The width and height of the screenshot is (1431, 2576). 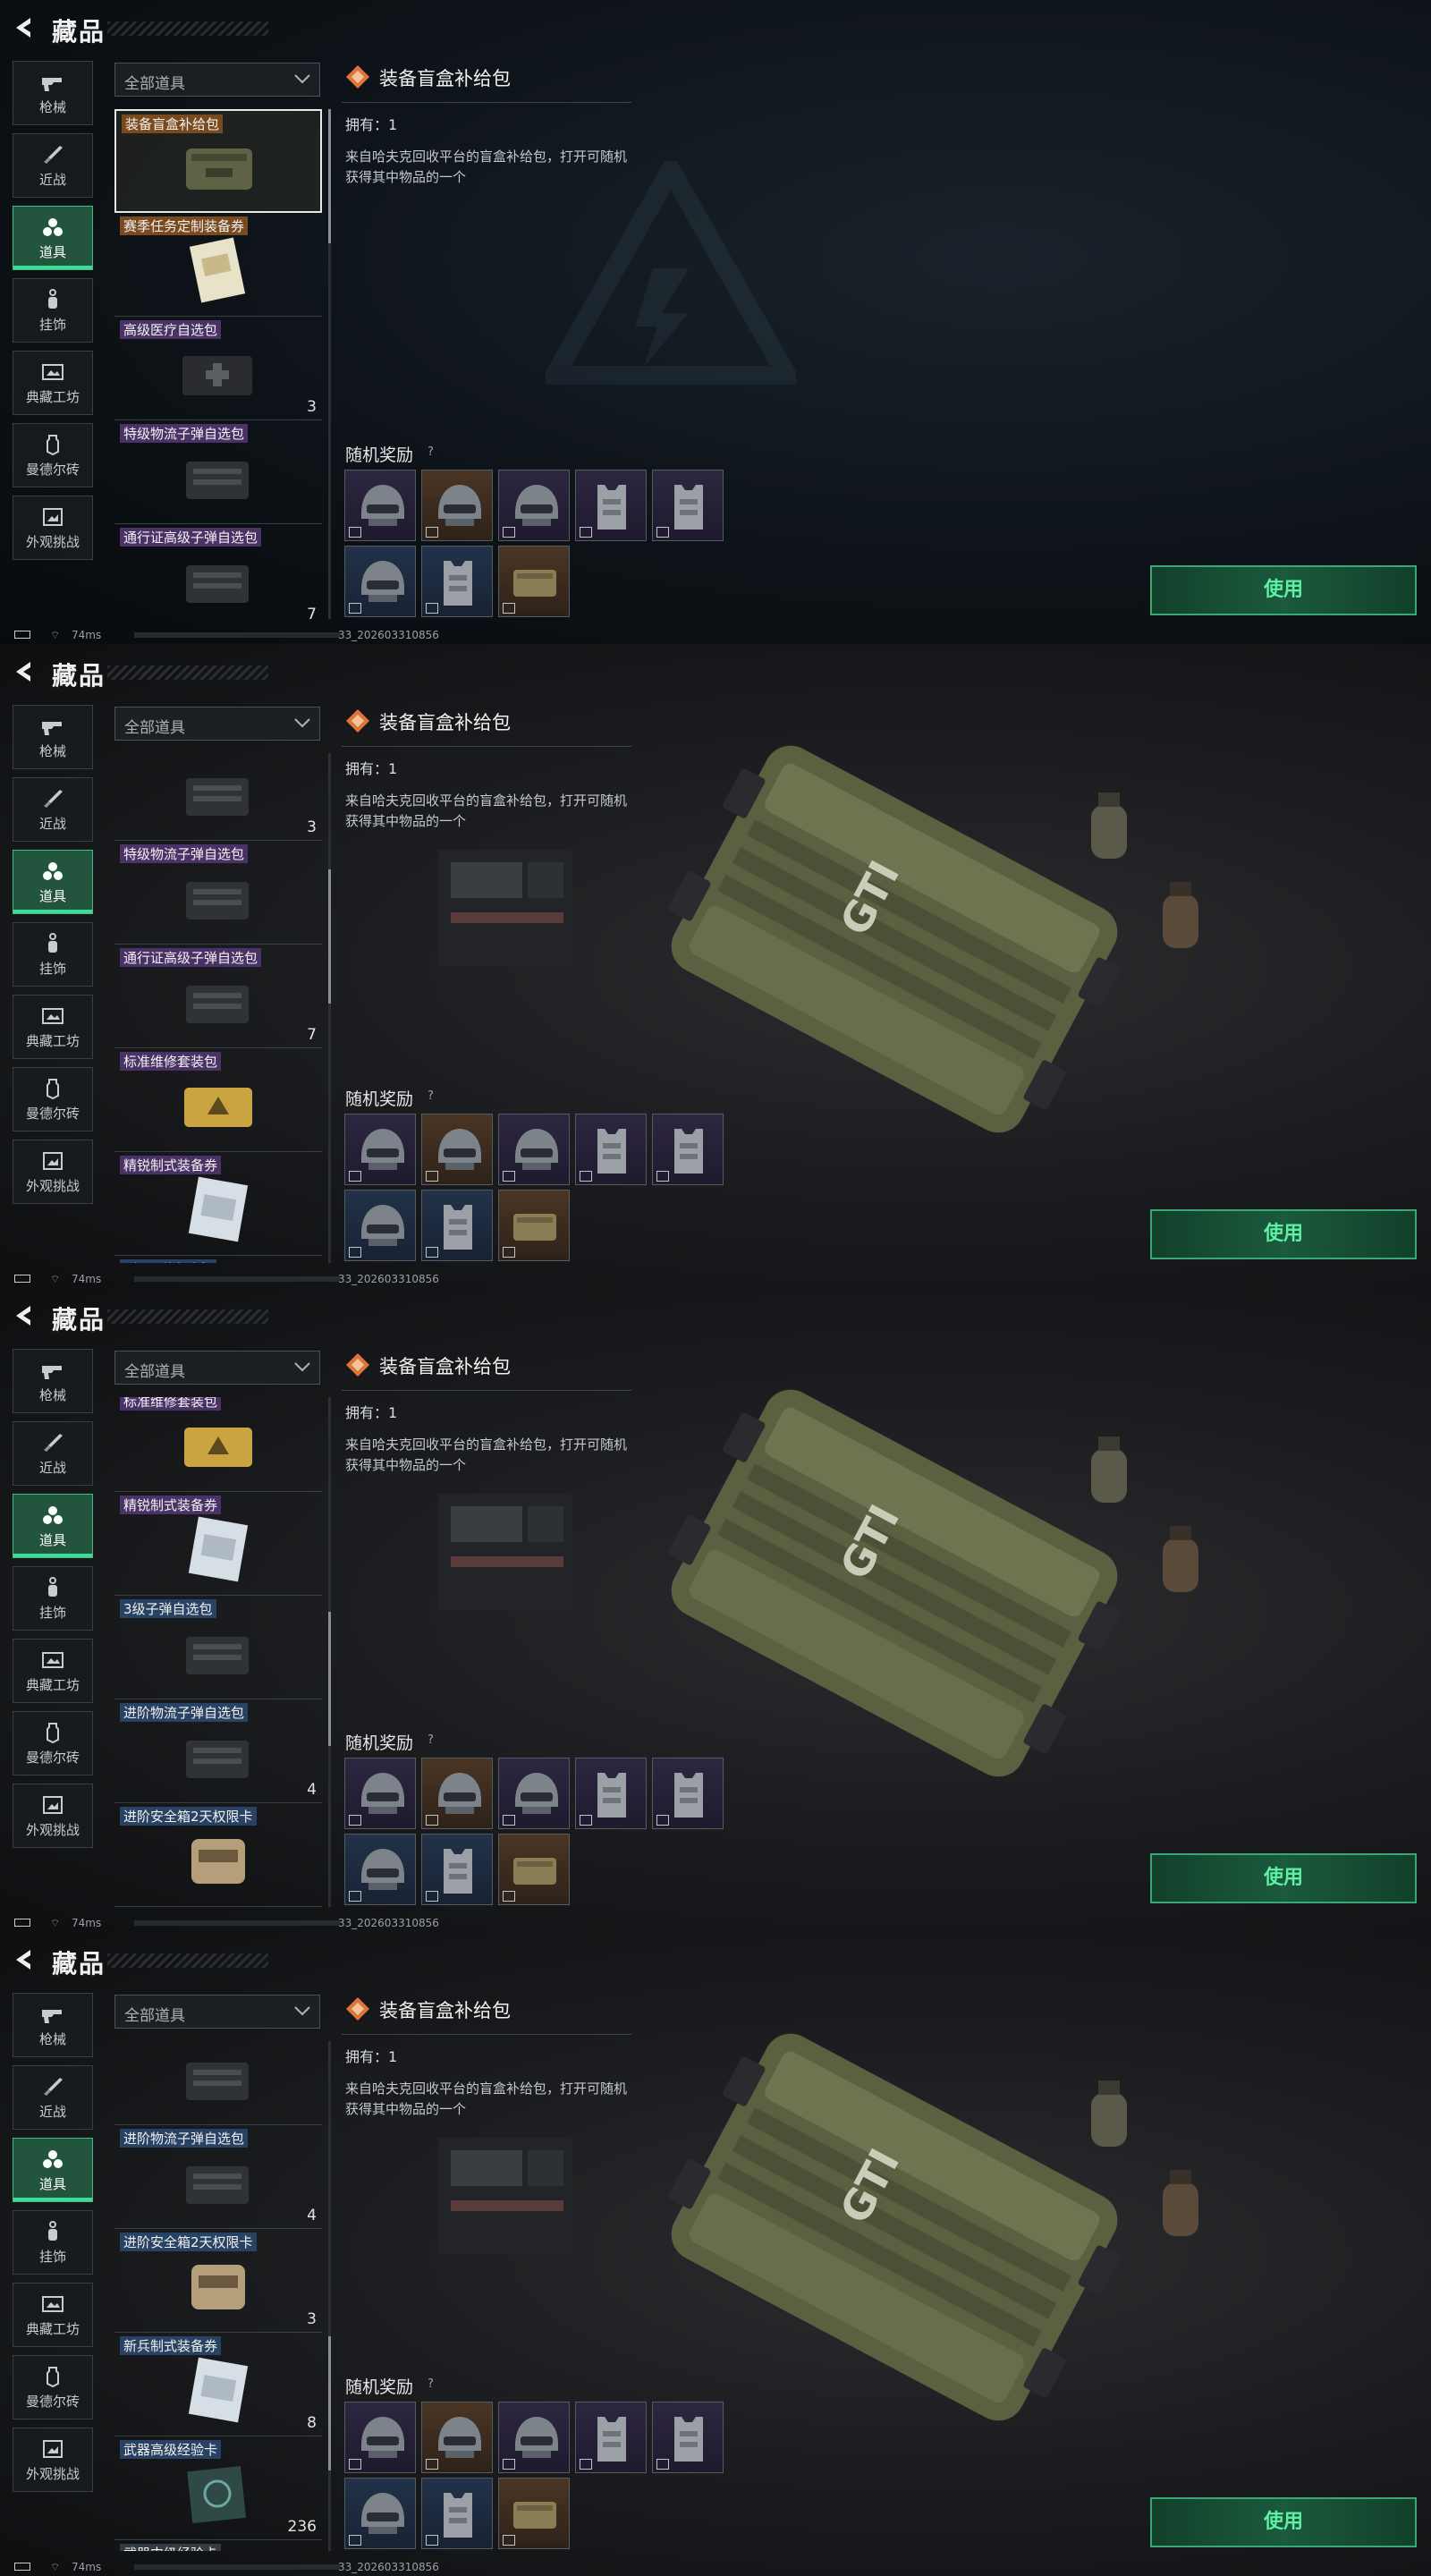 What do you see at coordinates (218, 797) in the screenshot?
I see `list-item: 3` at bounding box center [218, 797].